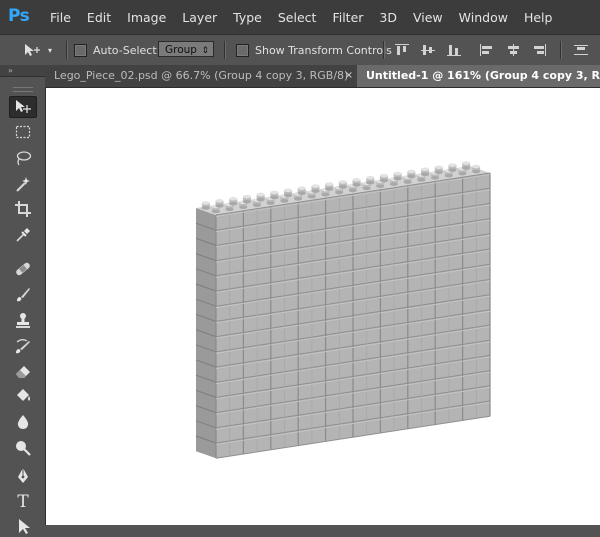 The image size is (600, 537). I want to click on align-right-edges-icon, so click(539, 50).